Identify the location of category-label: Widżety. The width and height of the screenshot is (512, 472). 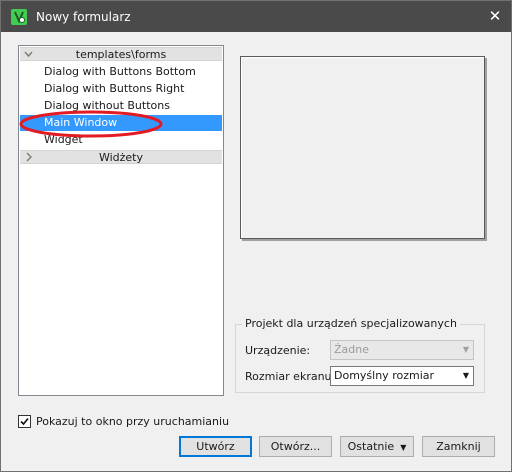
(121, 157).